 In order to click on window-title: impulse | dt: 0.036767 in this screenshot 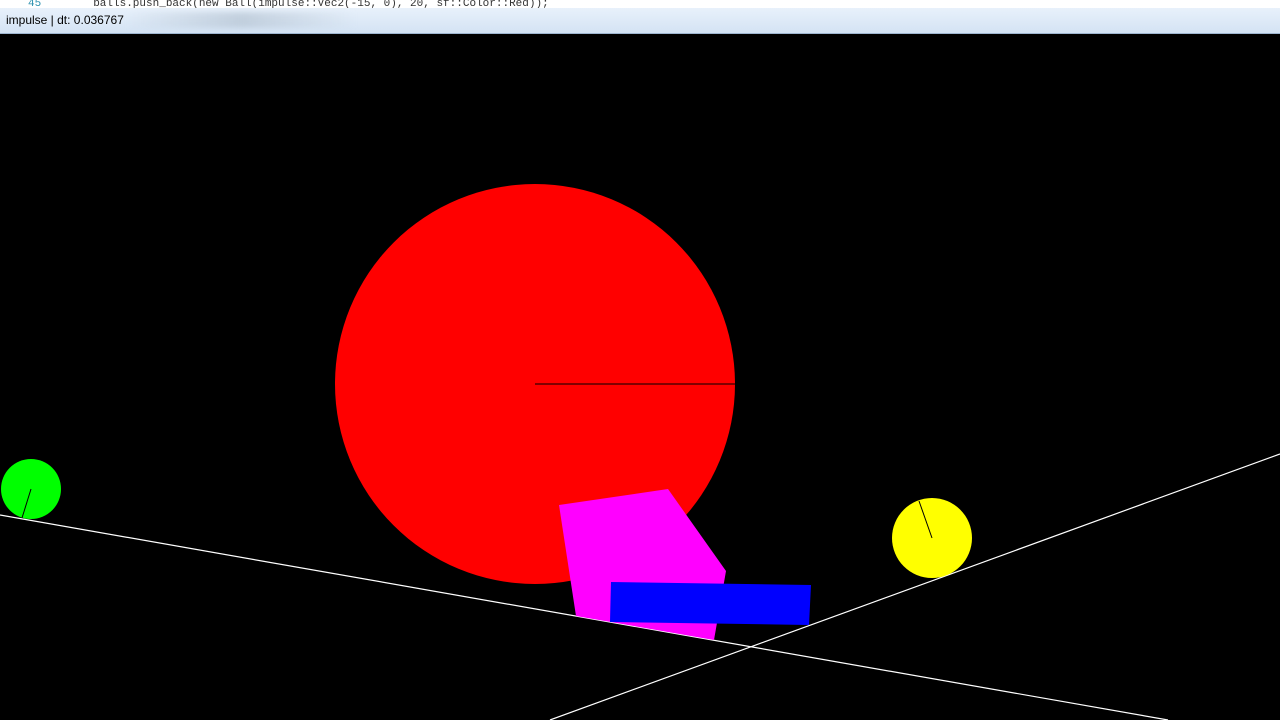, I will do `click(65, 20)`.